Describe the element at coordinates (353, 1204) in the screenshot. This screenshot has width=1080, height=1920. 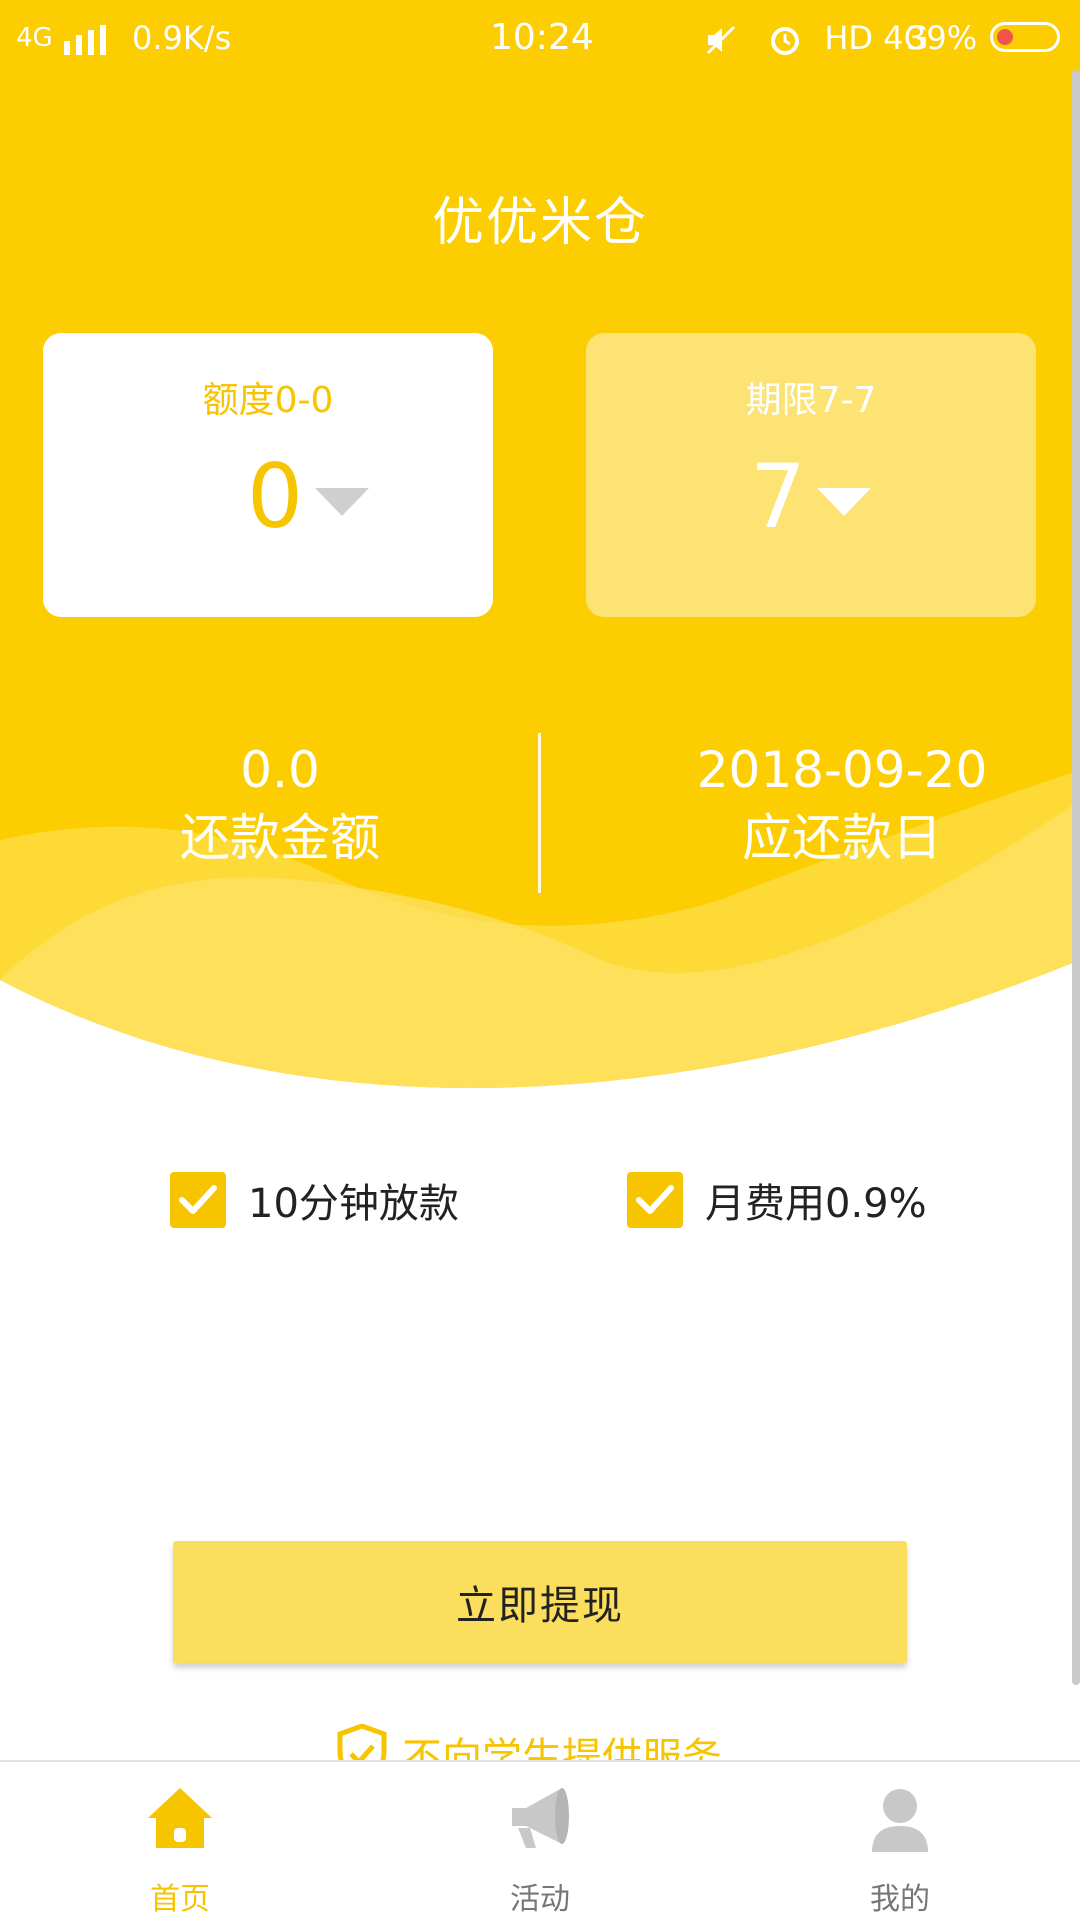
I see `feature-label: 10分钟放款` at that location.